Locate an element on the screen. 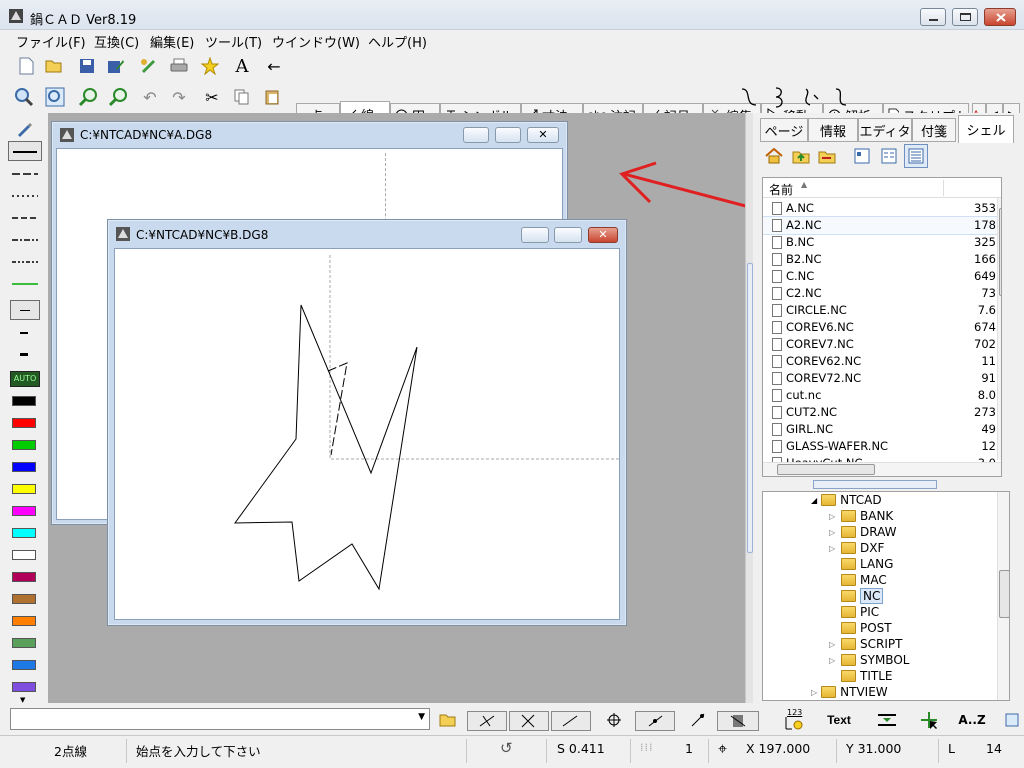 The width and height of the screenshot is (1024, 768). grid-icon: ⁞⁞⁞ is located at coordinates (647, 747).